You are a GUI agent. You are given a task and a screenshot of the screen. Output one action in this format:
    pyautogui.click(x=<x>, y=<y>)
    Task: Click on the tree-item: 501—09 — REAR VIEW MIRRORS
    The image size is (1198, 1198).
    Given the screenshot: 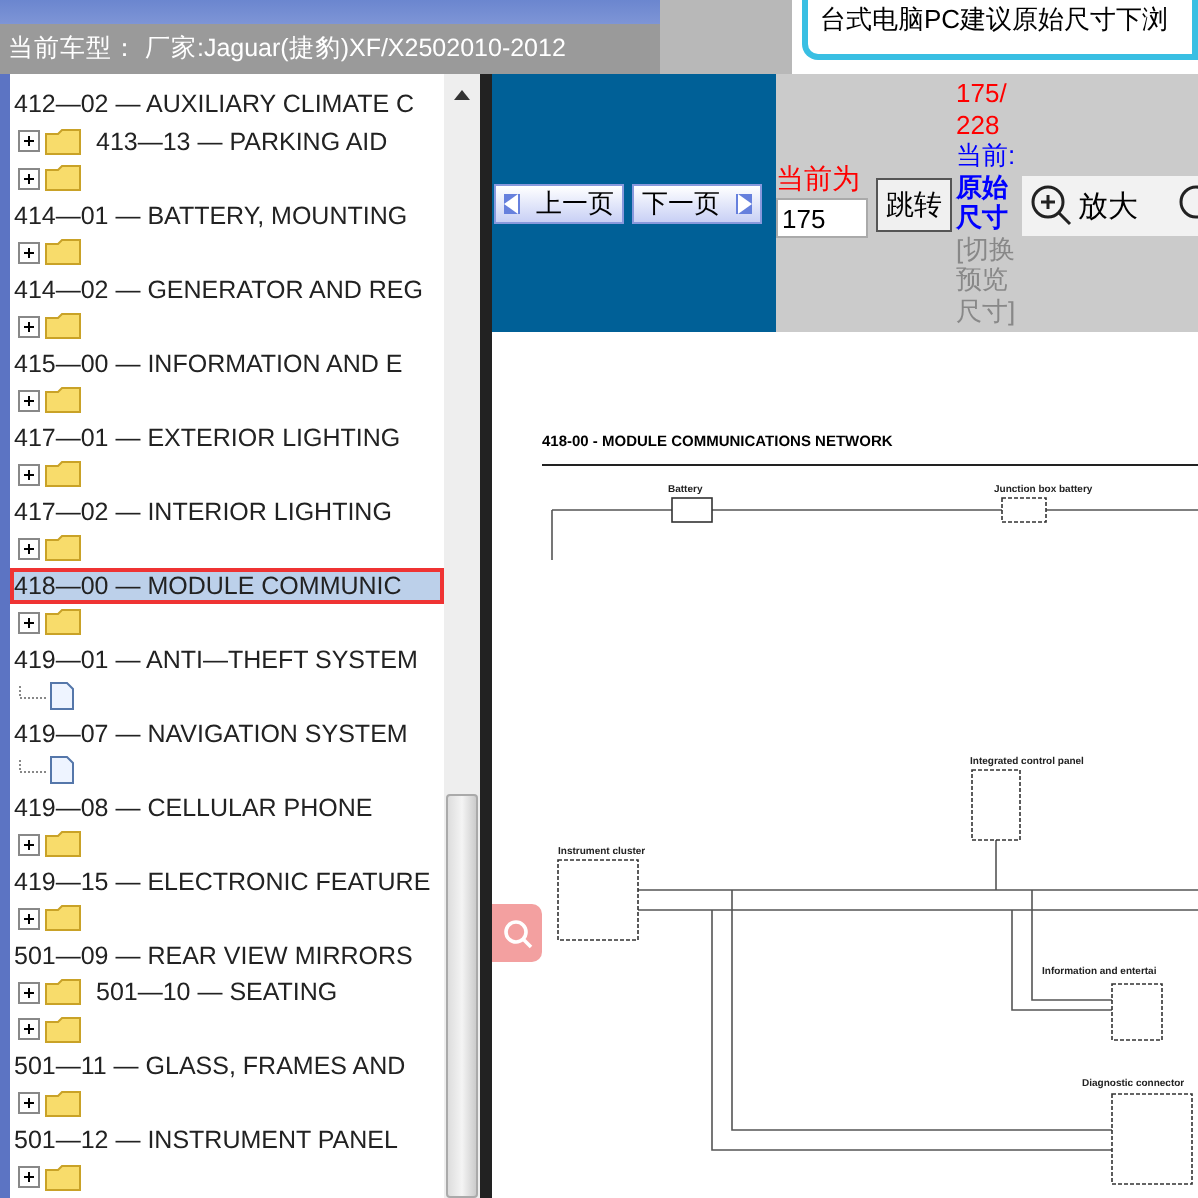 What is the action you would take?
    pyautogui.click(x=227, y=955)
    